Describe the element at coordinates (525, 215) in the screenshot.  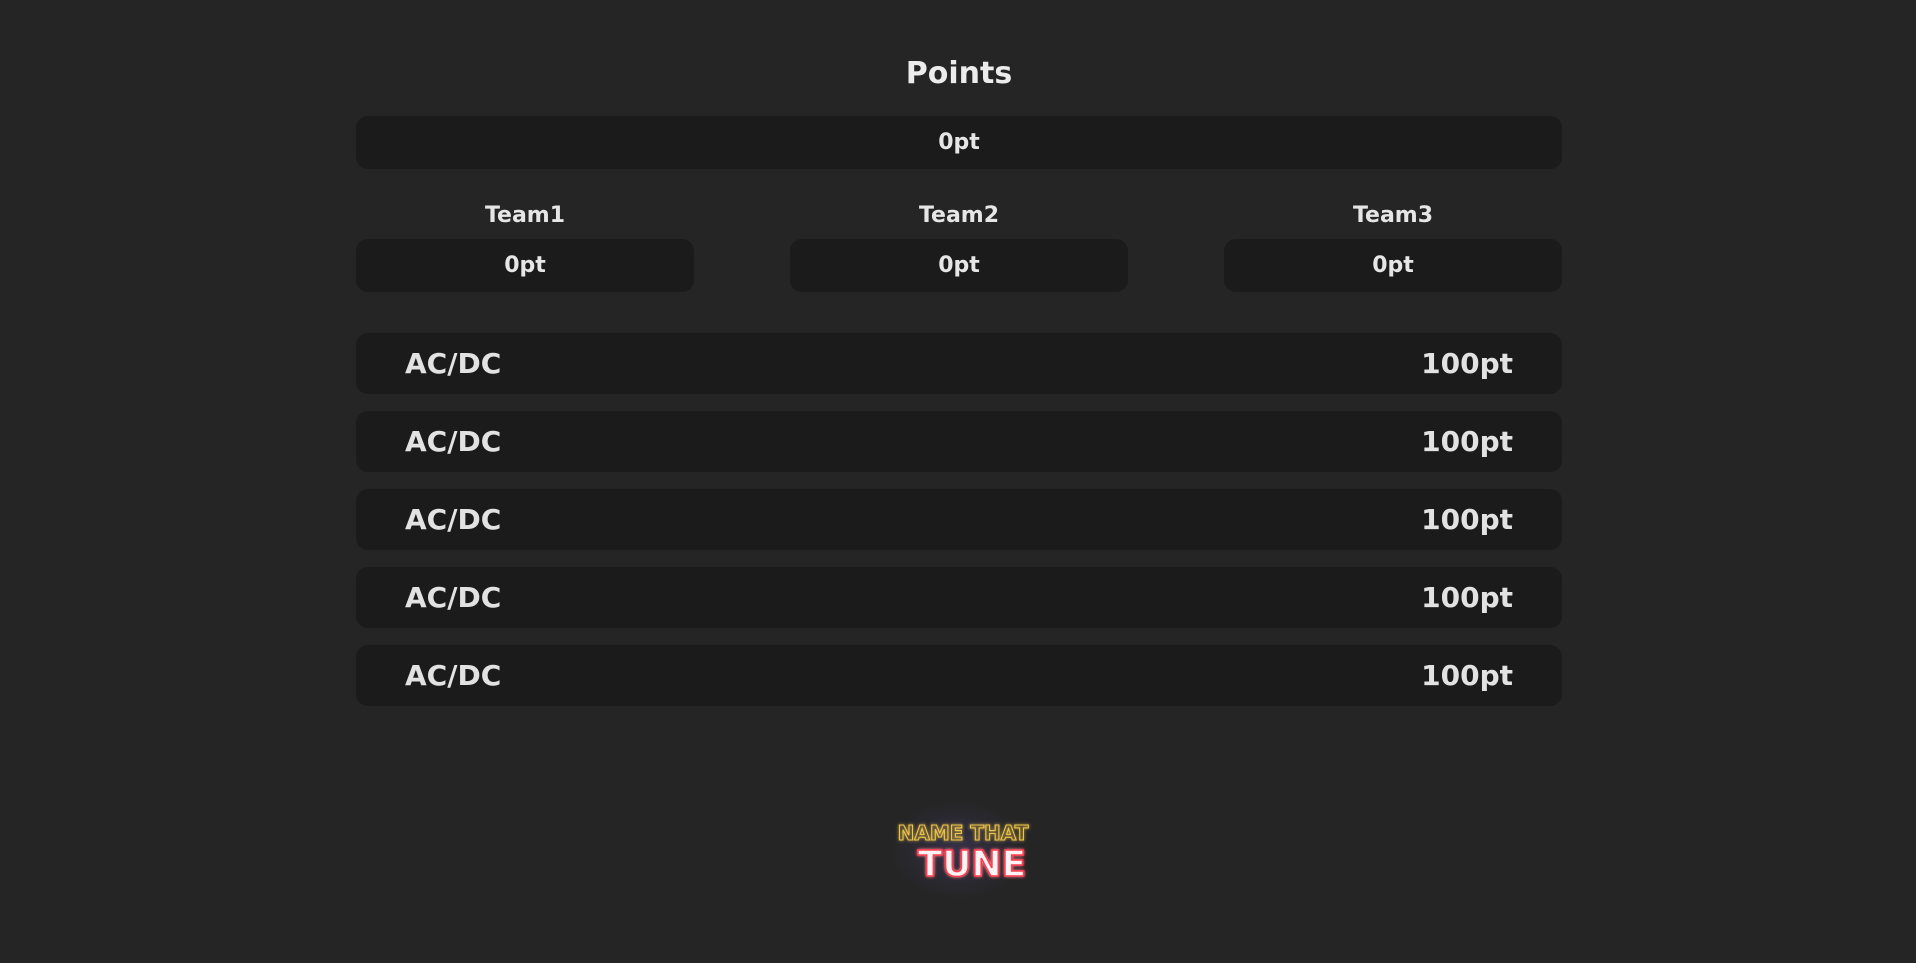
I see `team-name: Team1` at that location.